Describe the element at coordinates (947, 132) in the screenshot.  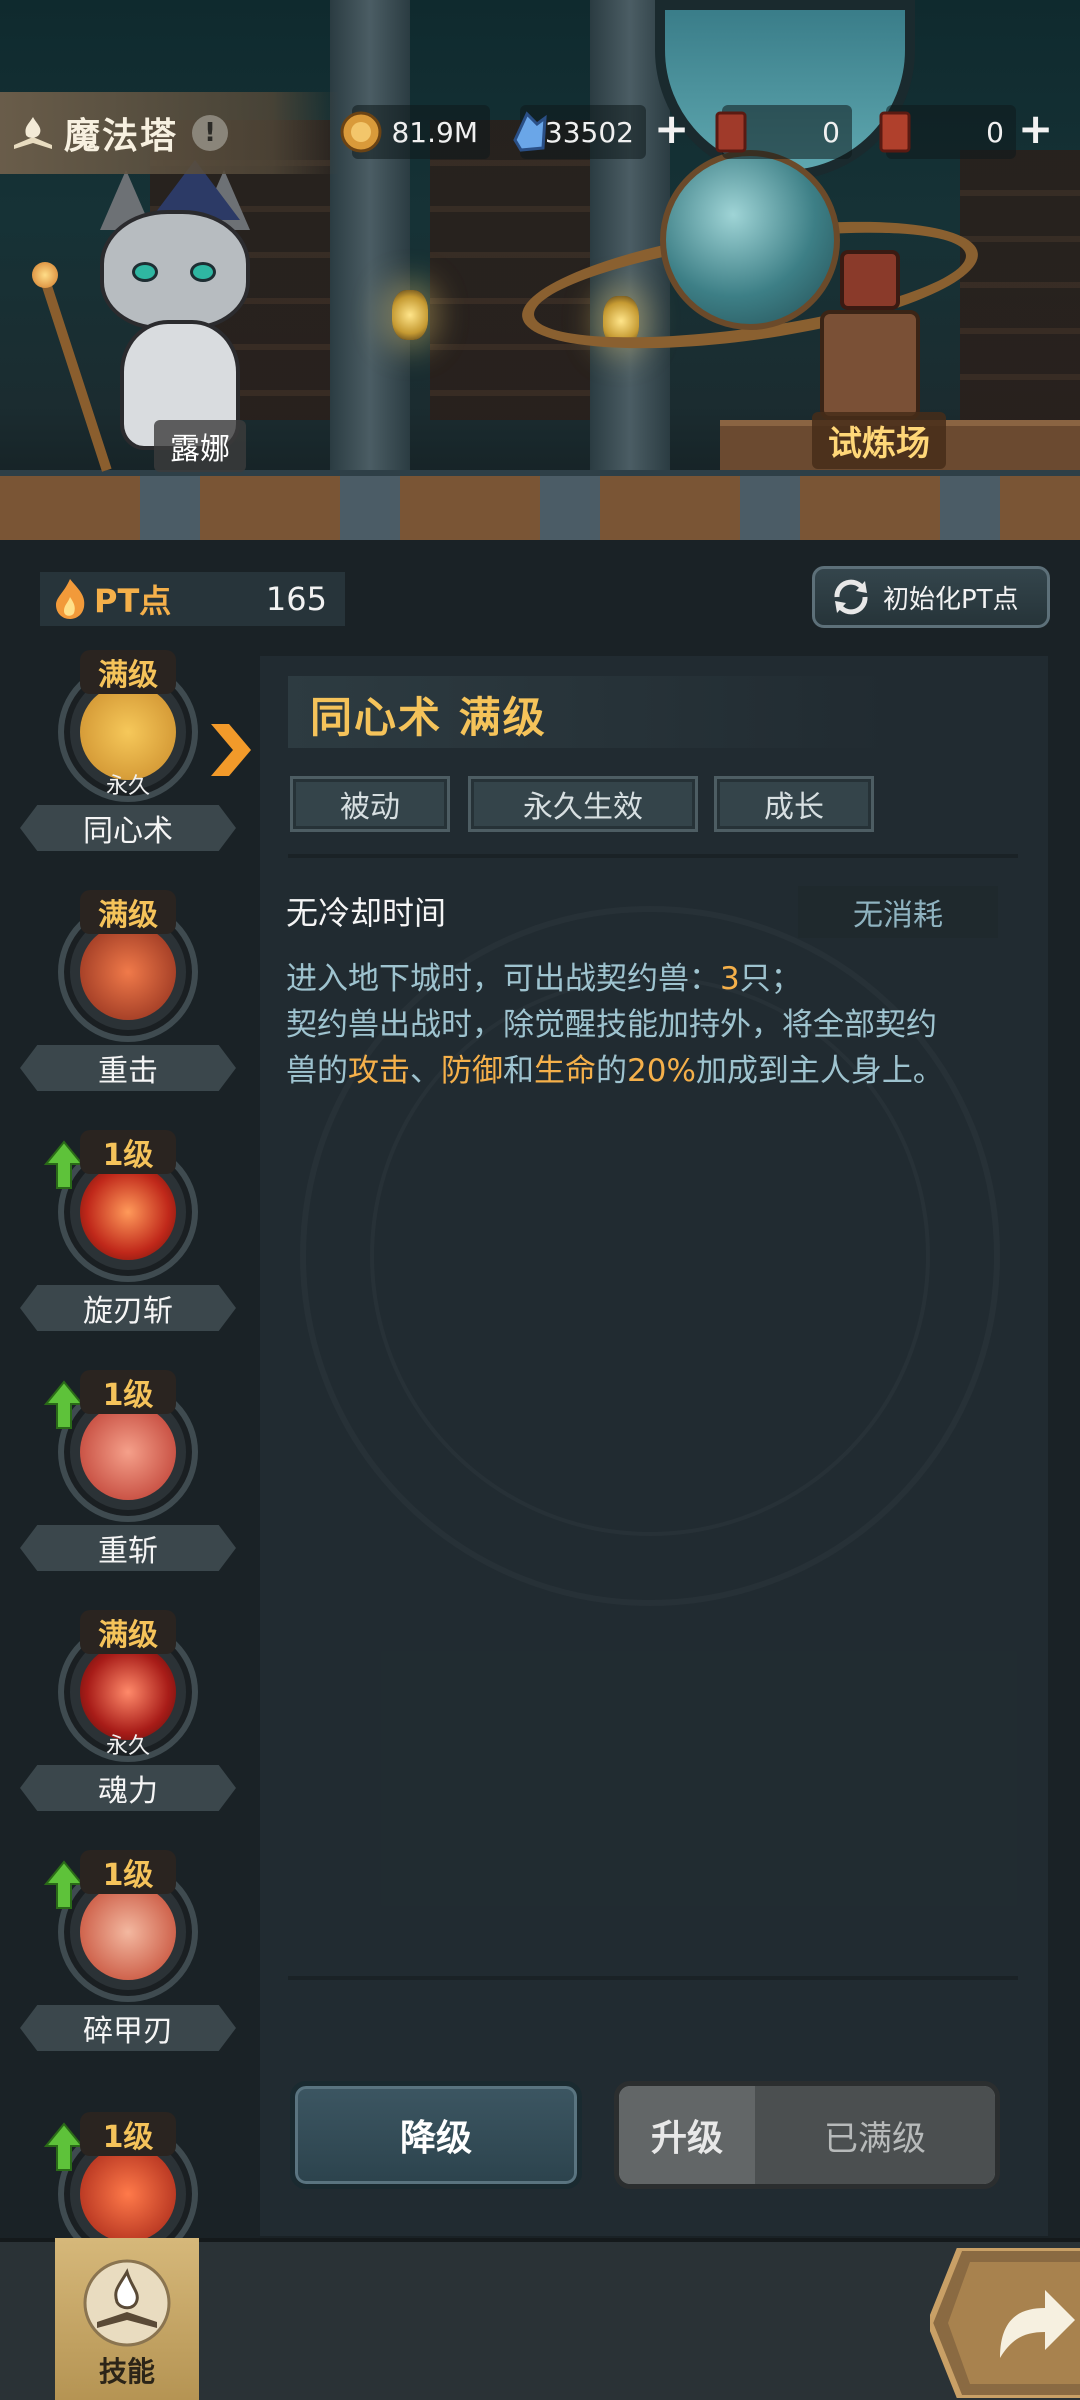
I see `ticket-b-counter: 0` at that location.